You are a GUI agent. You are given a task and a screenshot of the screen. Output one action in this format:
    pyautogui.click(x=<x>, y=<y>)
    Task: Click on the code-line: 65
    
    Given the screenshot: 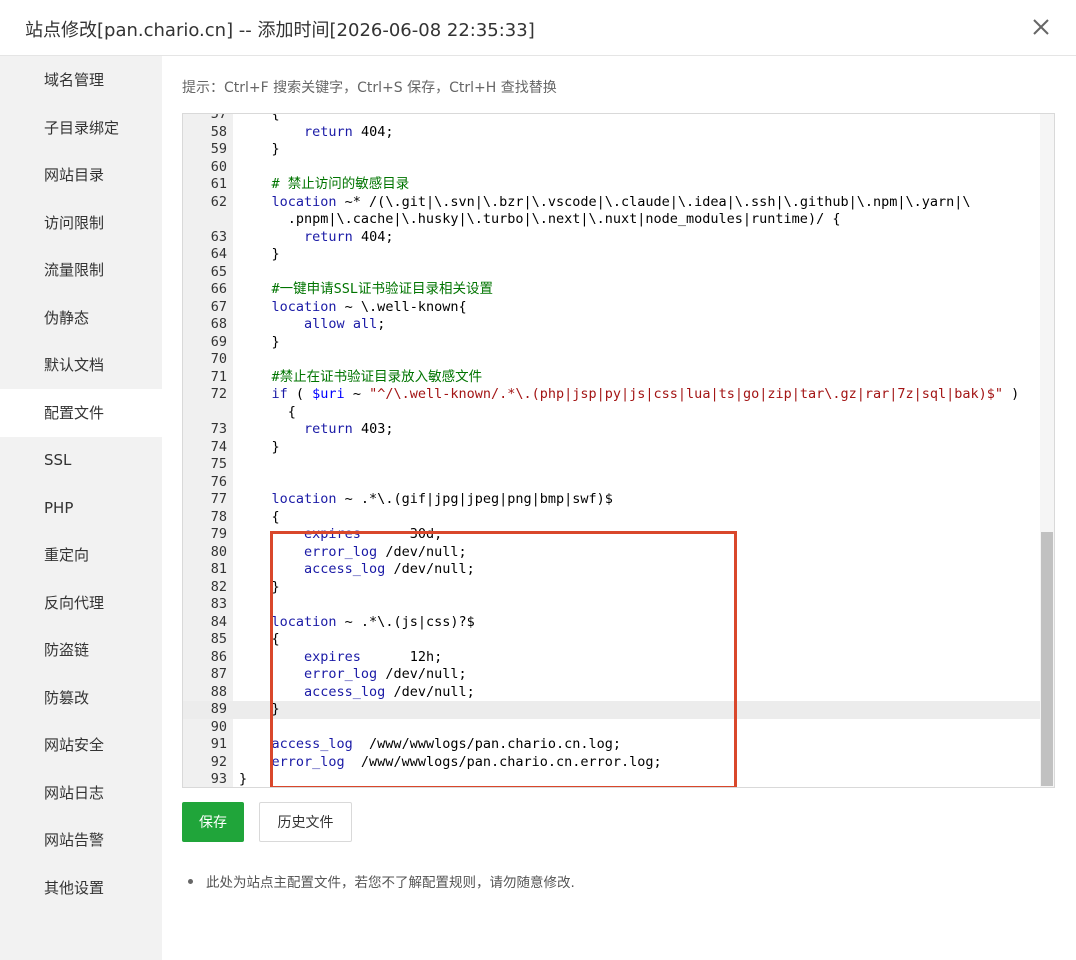 What is the action you would take?
    pyautogui.click(x=612, y=273)
    